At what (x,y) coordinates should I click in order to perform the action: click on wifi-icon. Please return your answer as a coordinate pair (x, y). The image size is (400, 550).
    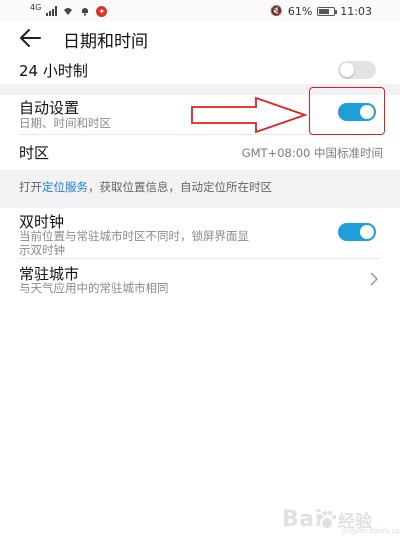
    Looking at the image, I should click on (68, 11).